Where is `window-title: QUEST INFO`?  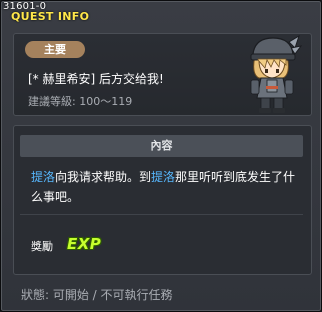
window-title: QUEST INFO is located at coordinates (50, 16).